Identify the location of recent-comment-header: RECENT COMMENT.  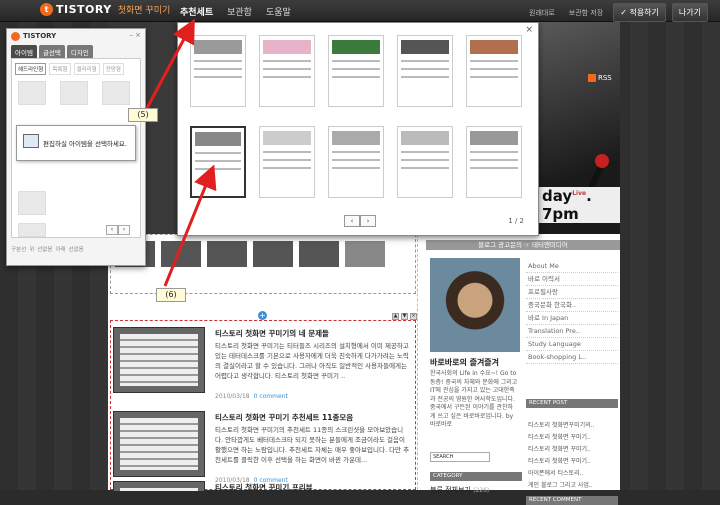
(572, 500).